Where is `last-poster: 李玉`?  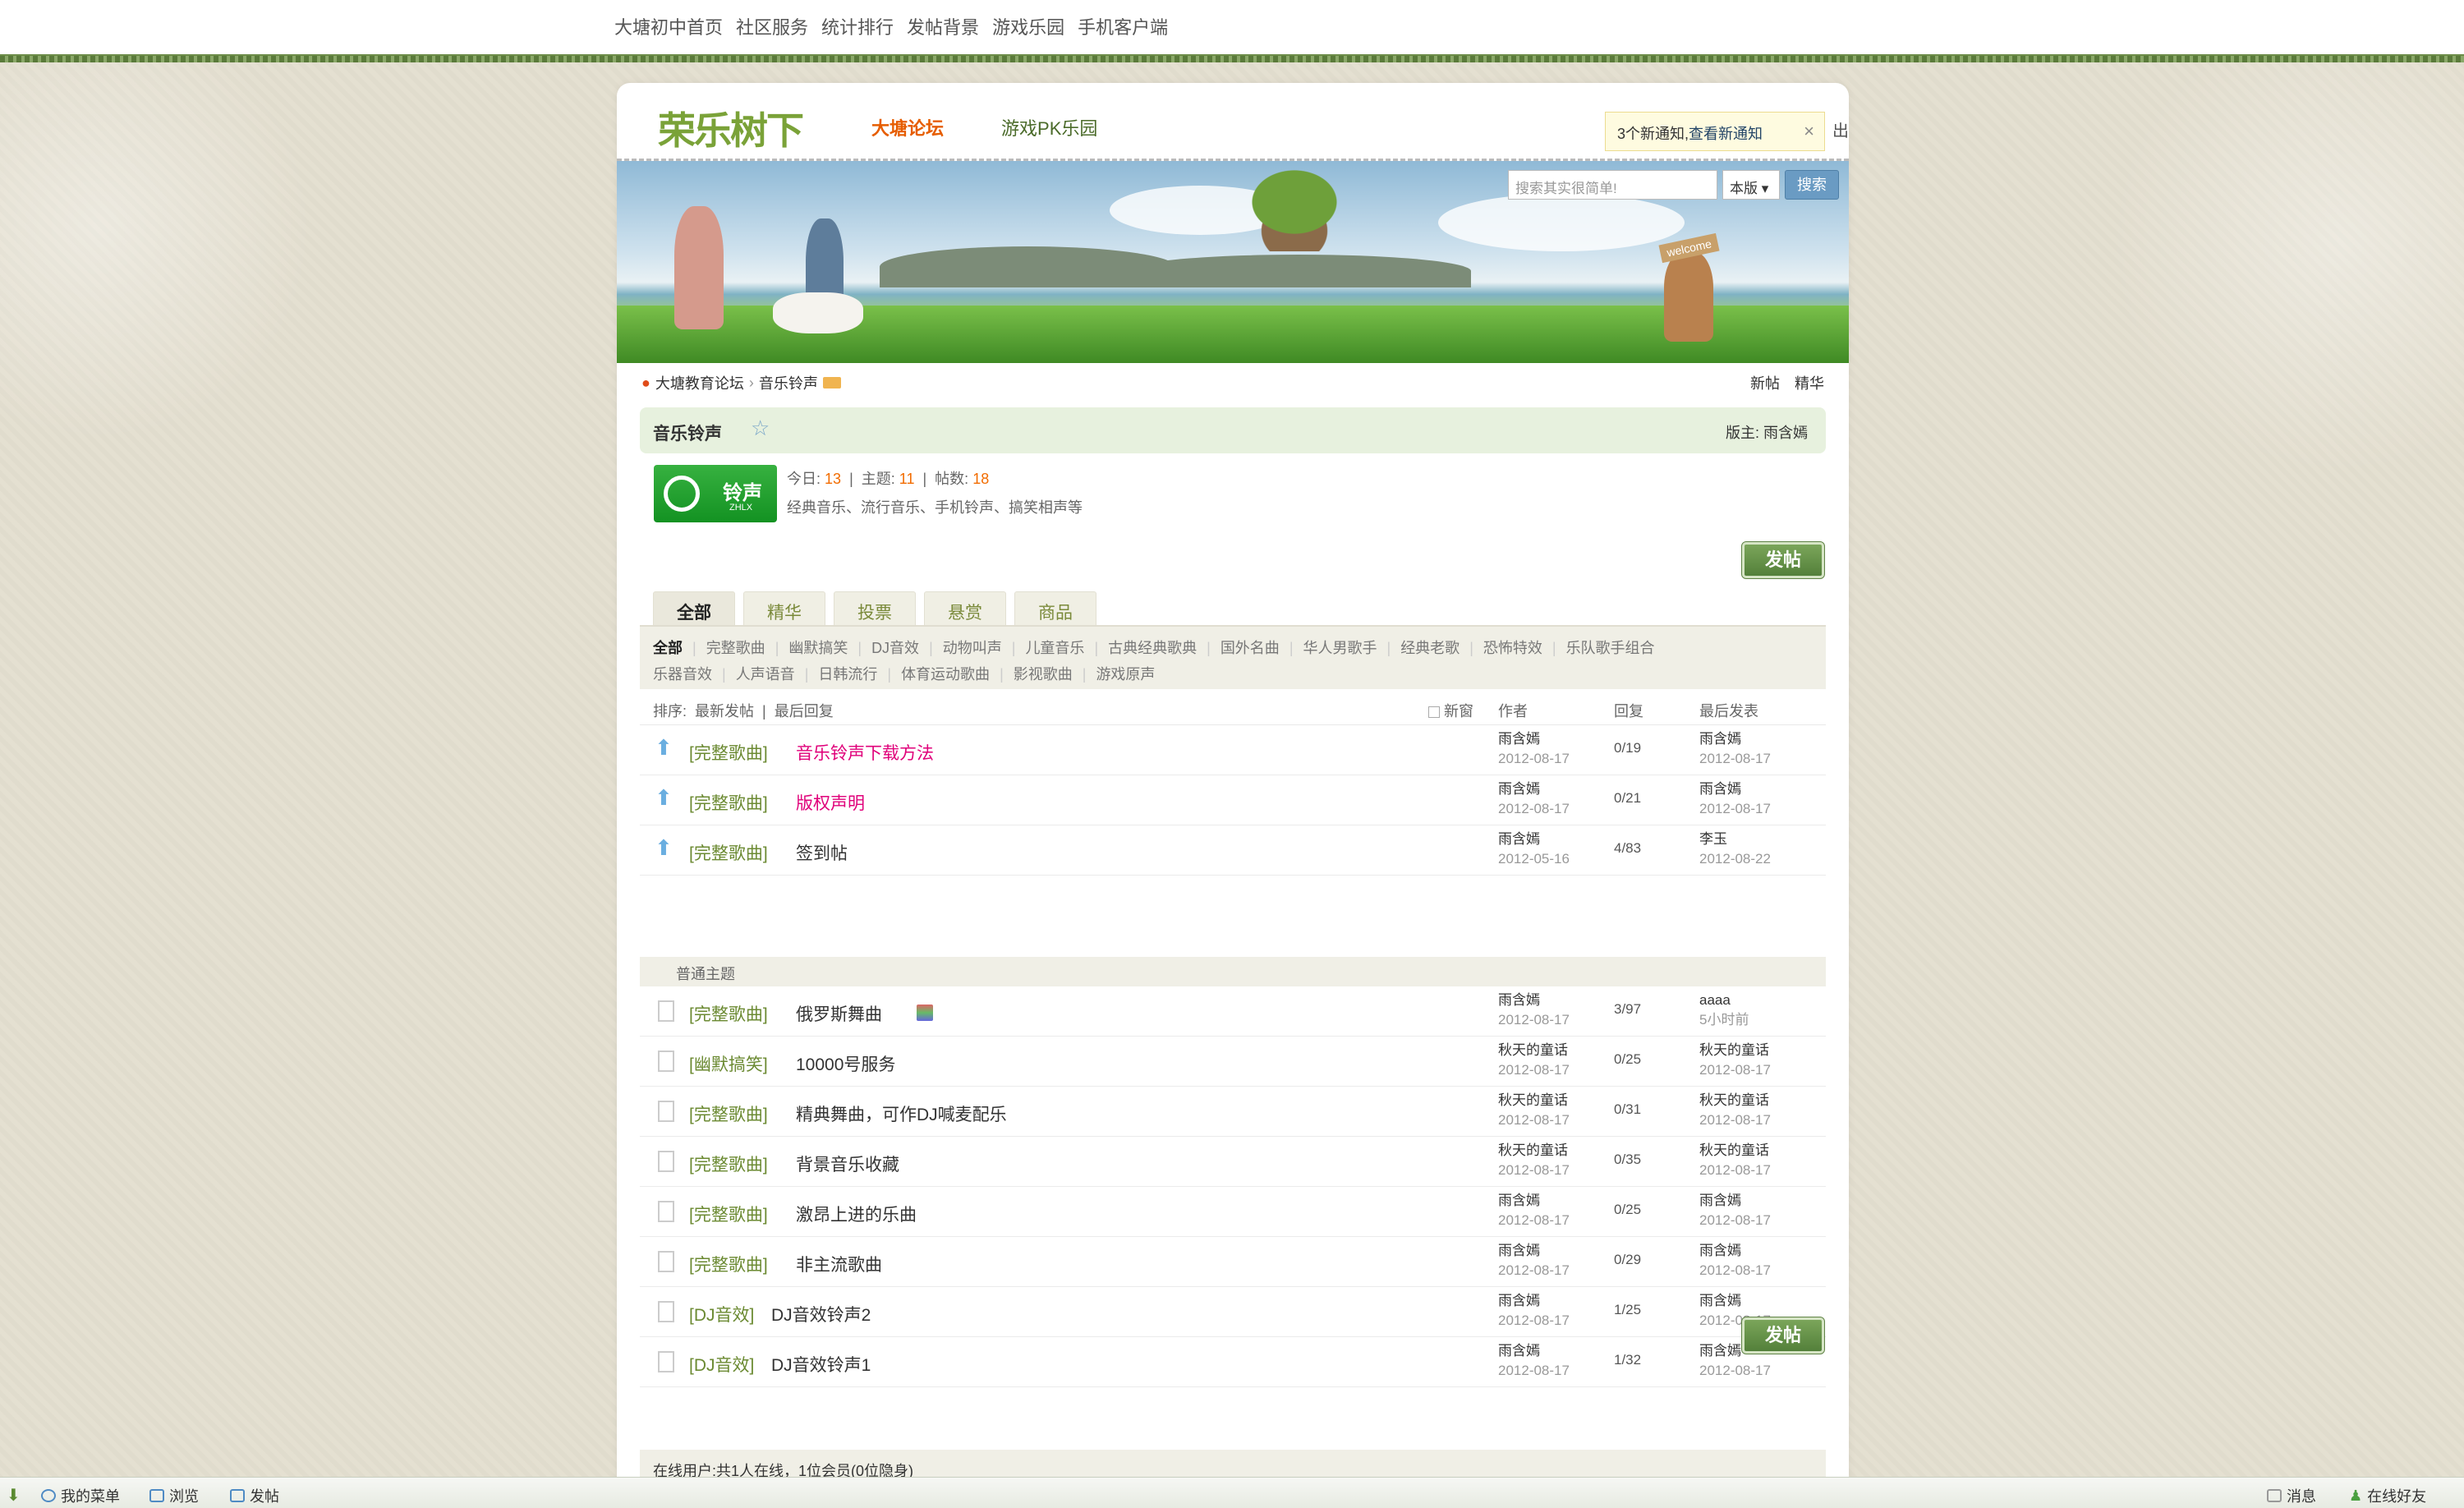 last-poster: 李玉 is located at coordinates (1713, 839).